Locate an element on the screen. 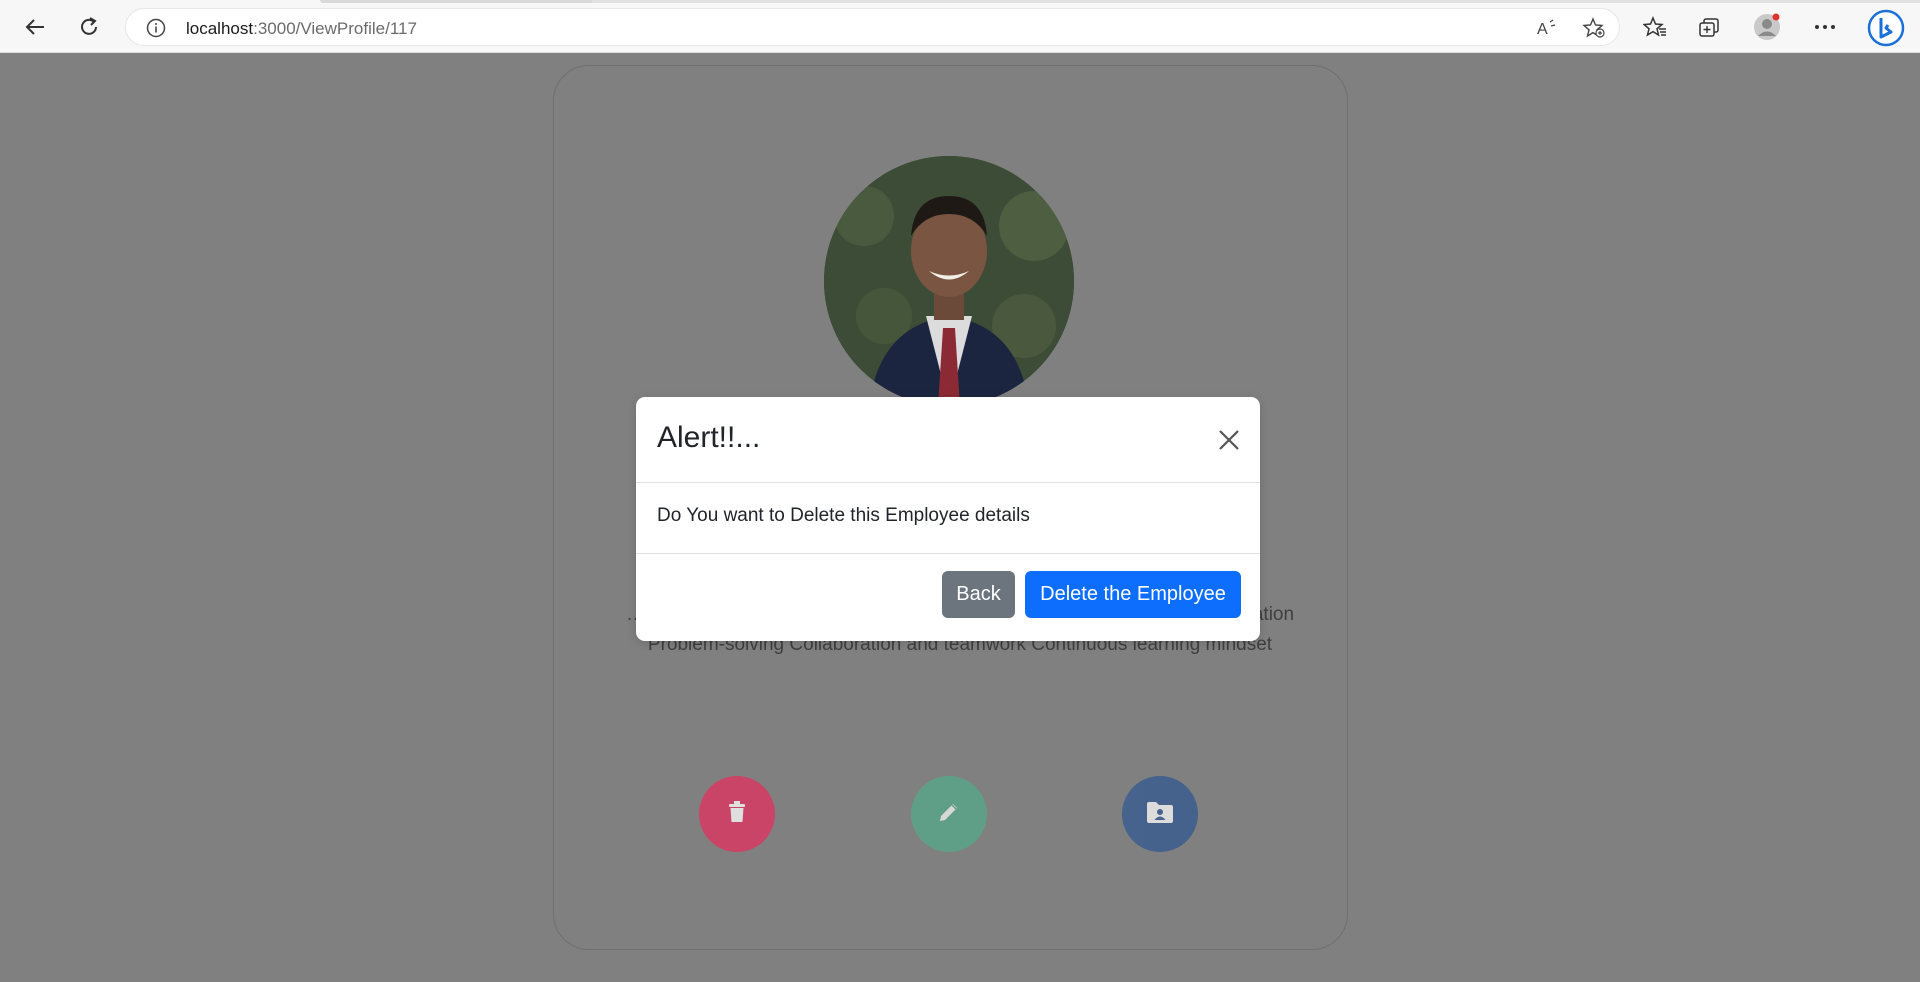 The image size is (1920, 982). url-text: localhost:3000/ViewProfile/117 is located at coordinates (301, 29).